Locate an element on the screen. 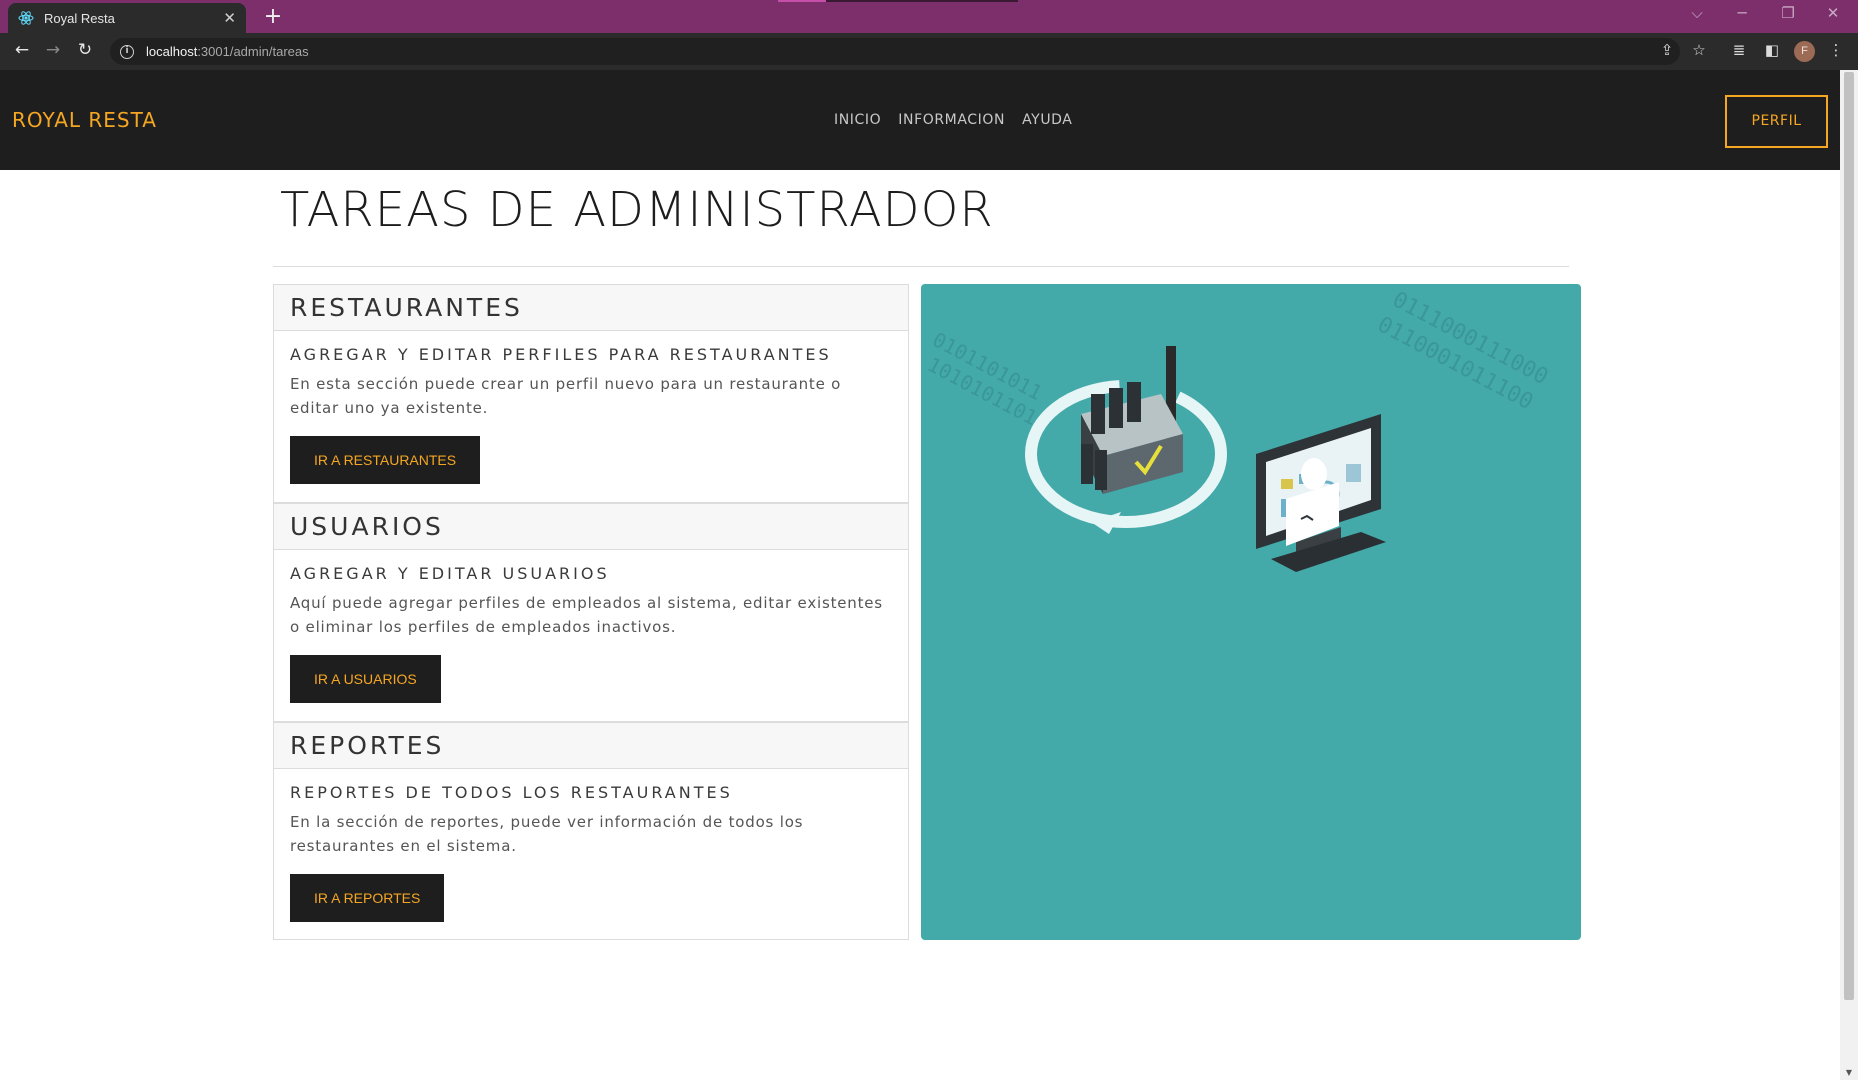 Image resolution: width=1858 pixels, height=1080 pixels. panel-header: USUARIOS is located at coordinates (591, 527).